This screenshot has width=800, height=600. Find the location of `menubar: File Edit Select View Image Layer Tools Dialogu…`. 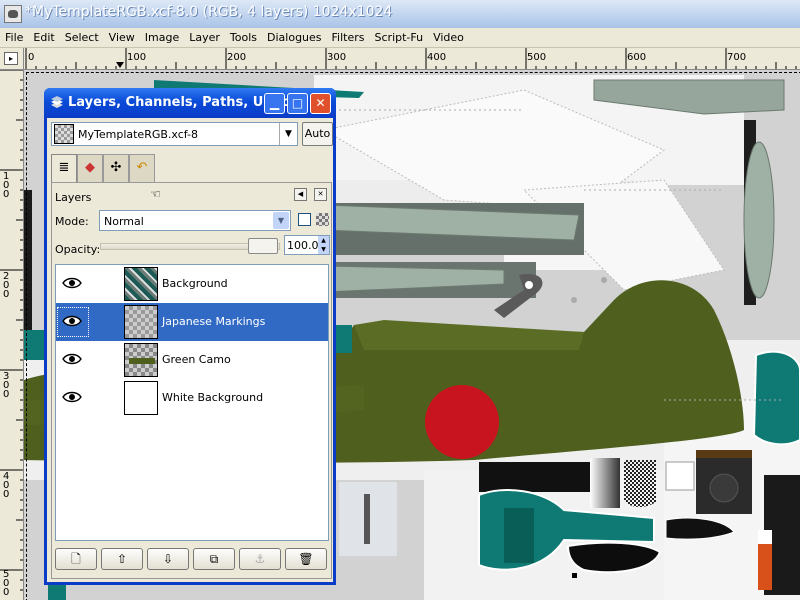

menubar: File Edit Select View Image Layer Tools Dialogu… is located at coordinates (400, 38).